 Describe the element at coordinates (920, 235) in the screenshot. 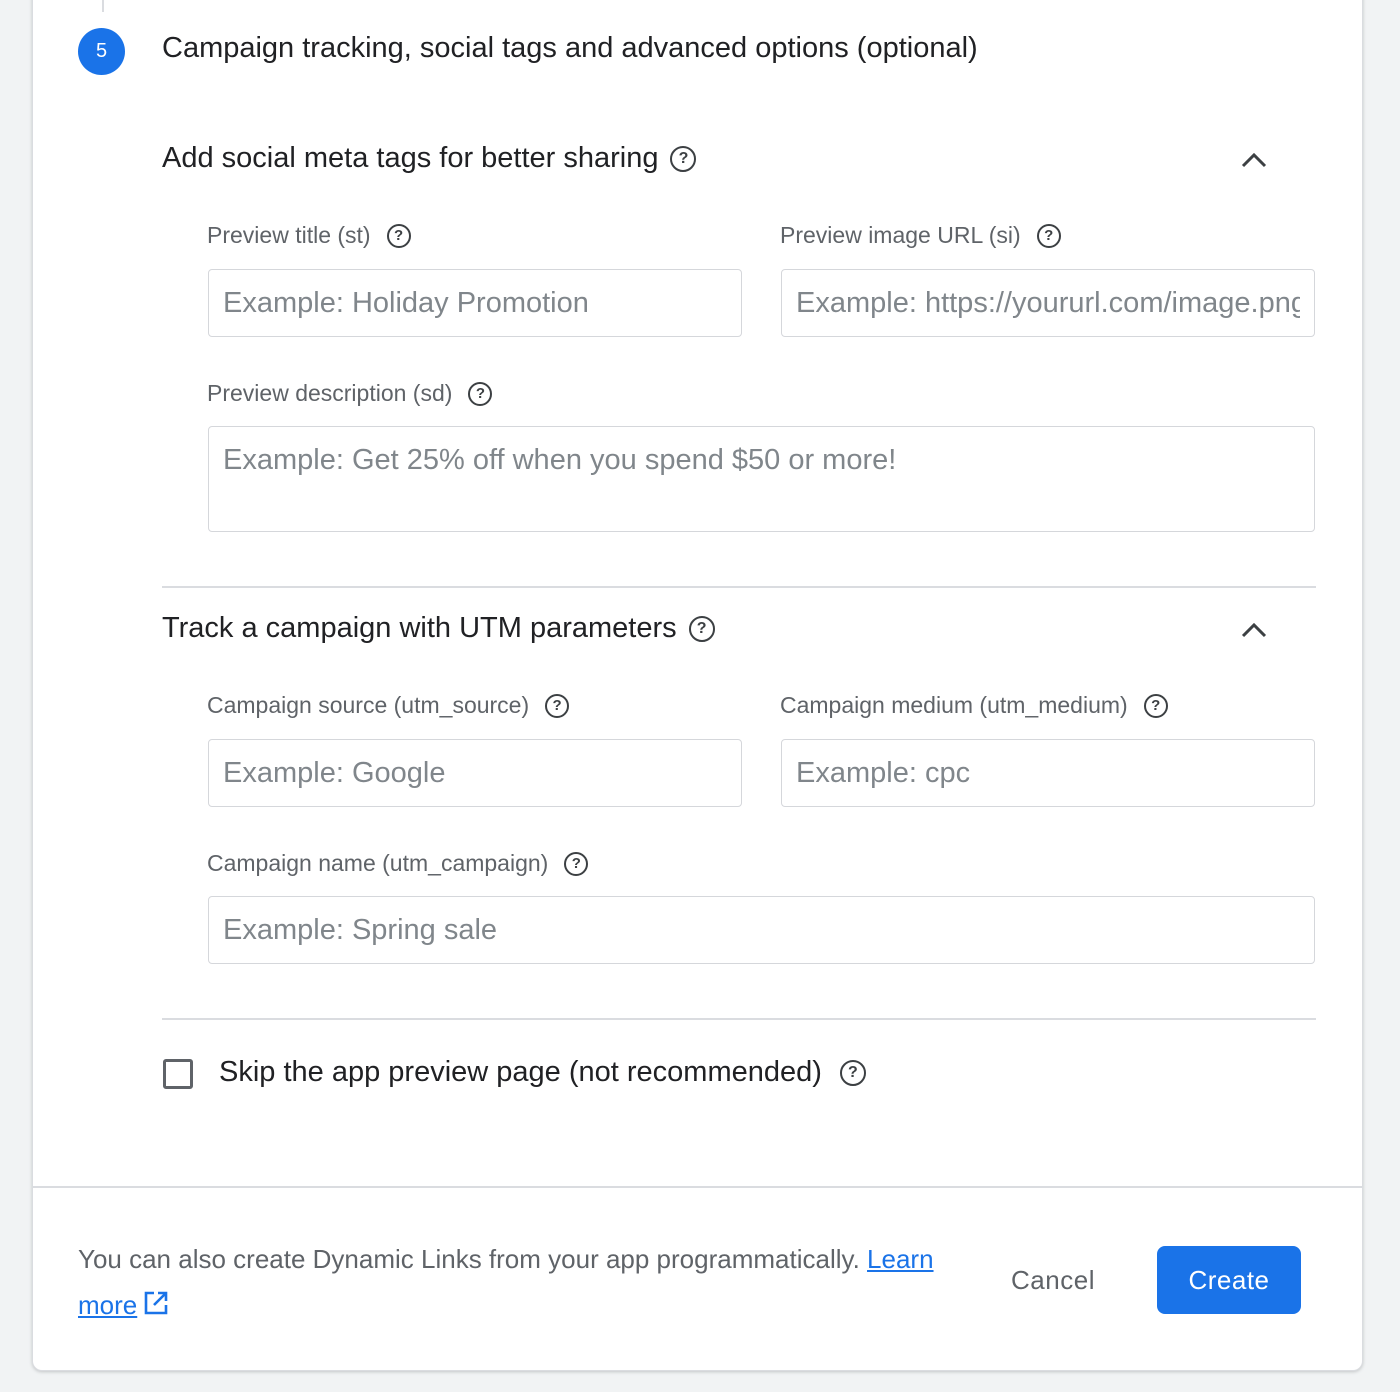

I see `preview-image-label: Preview image URL (si) ?` at that location.